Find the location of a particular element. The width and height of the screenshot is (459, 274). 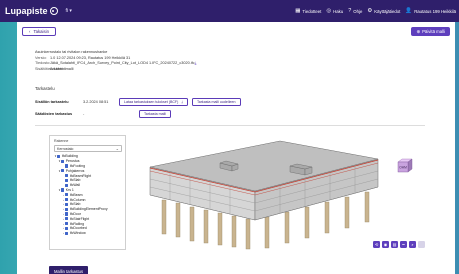

nav-user-icon: 👤 is located at coordinates (409, 11).